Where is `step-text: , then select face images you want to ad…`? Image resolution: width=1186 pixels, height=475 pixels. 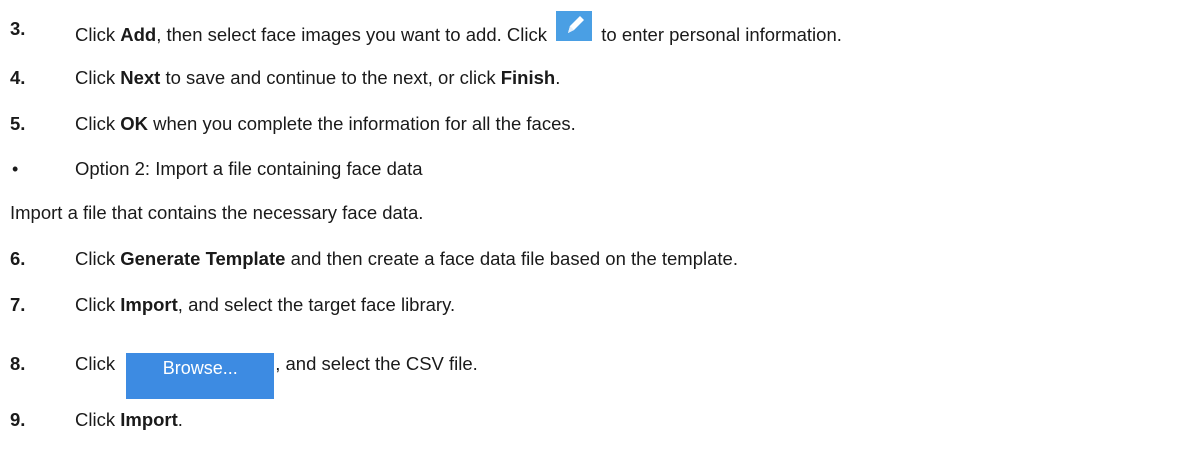 step-text: , then select face images you want to ad… is located at coordinates (354, 34).